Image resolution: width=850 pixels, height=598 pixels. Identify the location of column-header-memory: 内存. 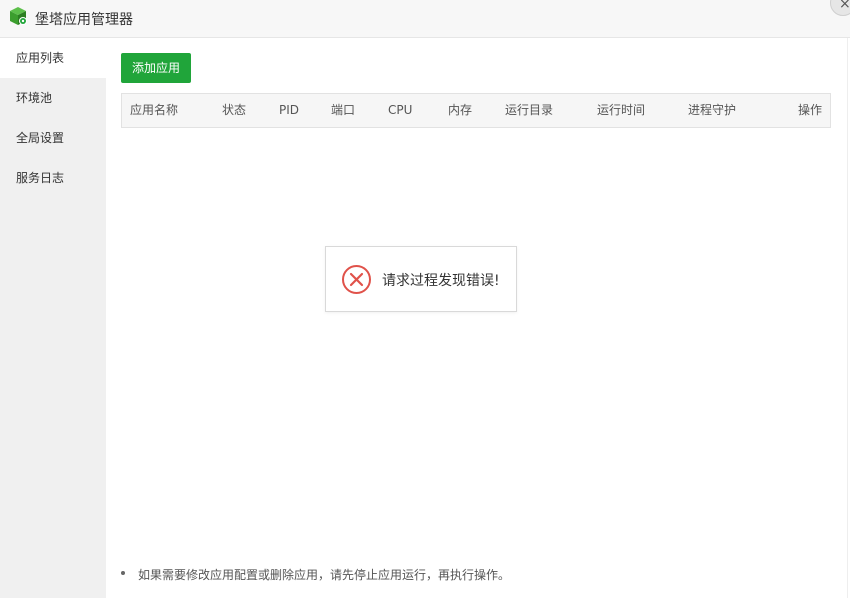
(460, 110).